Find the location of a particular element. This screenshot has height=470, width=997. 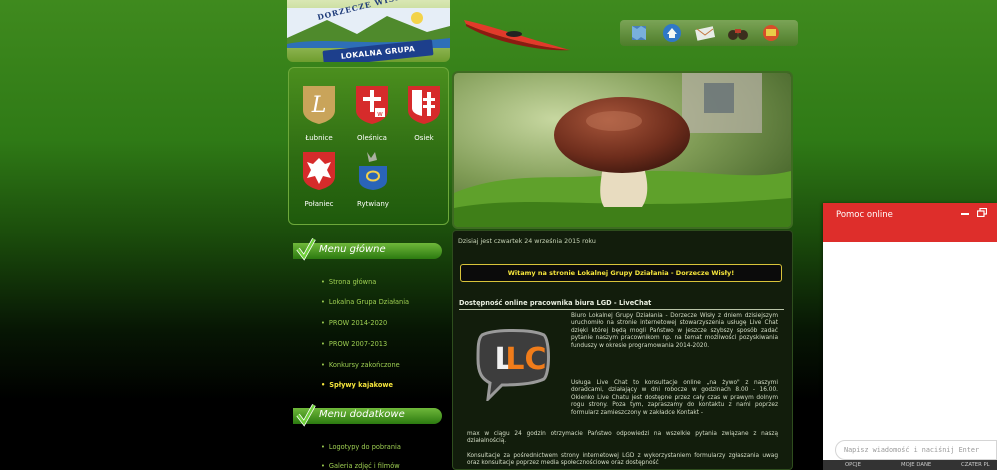

mail-icon is located at coordinates (705, 33).